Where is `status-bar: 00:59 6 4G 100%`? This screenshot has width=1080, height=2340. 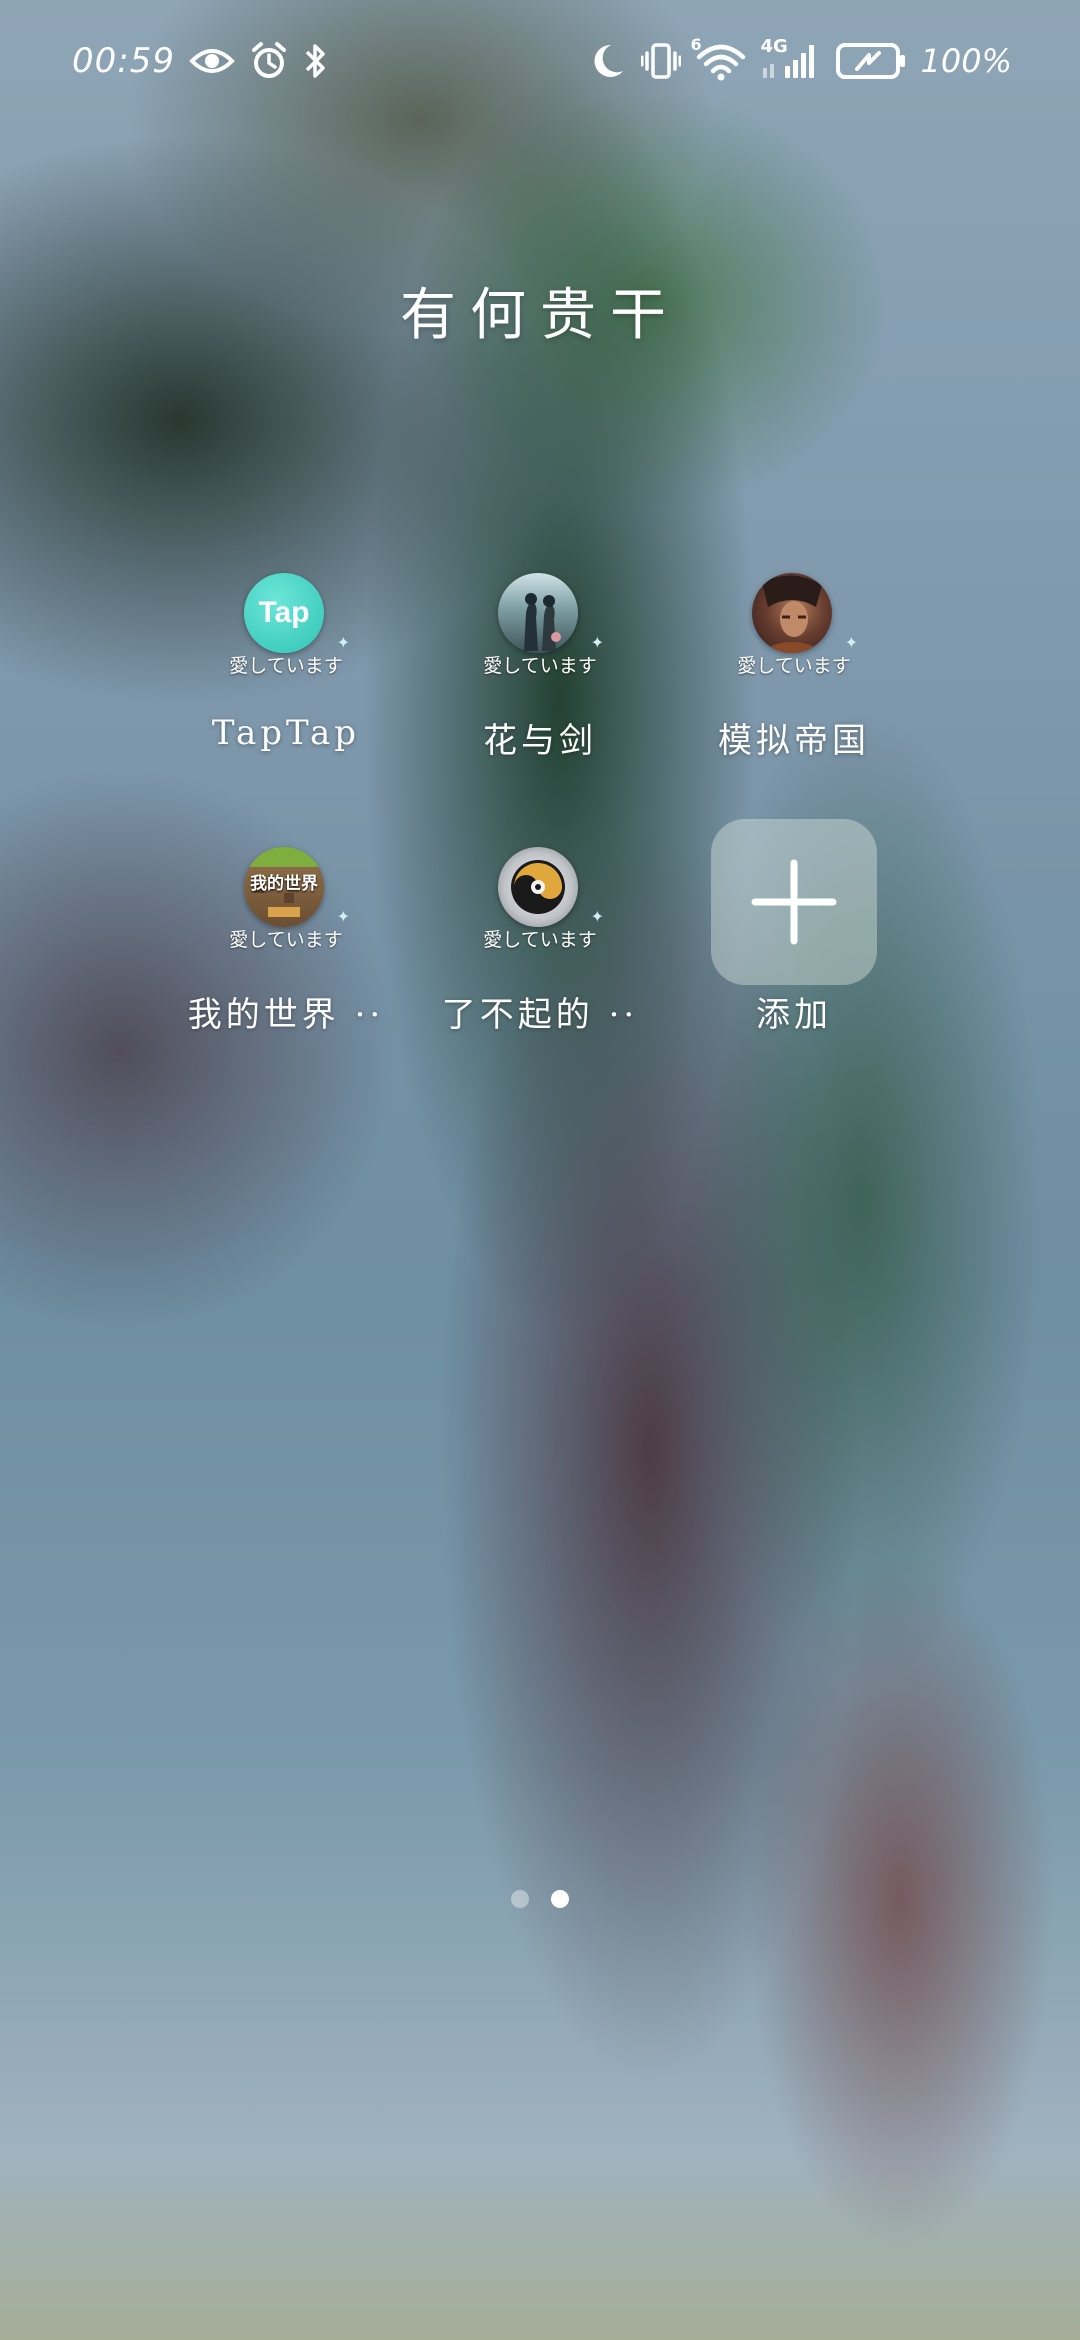
status-bar: 00:59 6 4G 100% is located at coordinates (540, 60).